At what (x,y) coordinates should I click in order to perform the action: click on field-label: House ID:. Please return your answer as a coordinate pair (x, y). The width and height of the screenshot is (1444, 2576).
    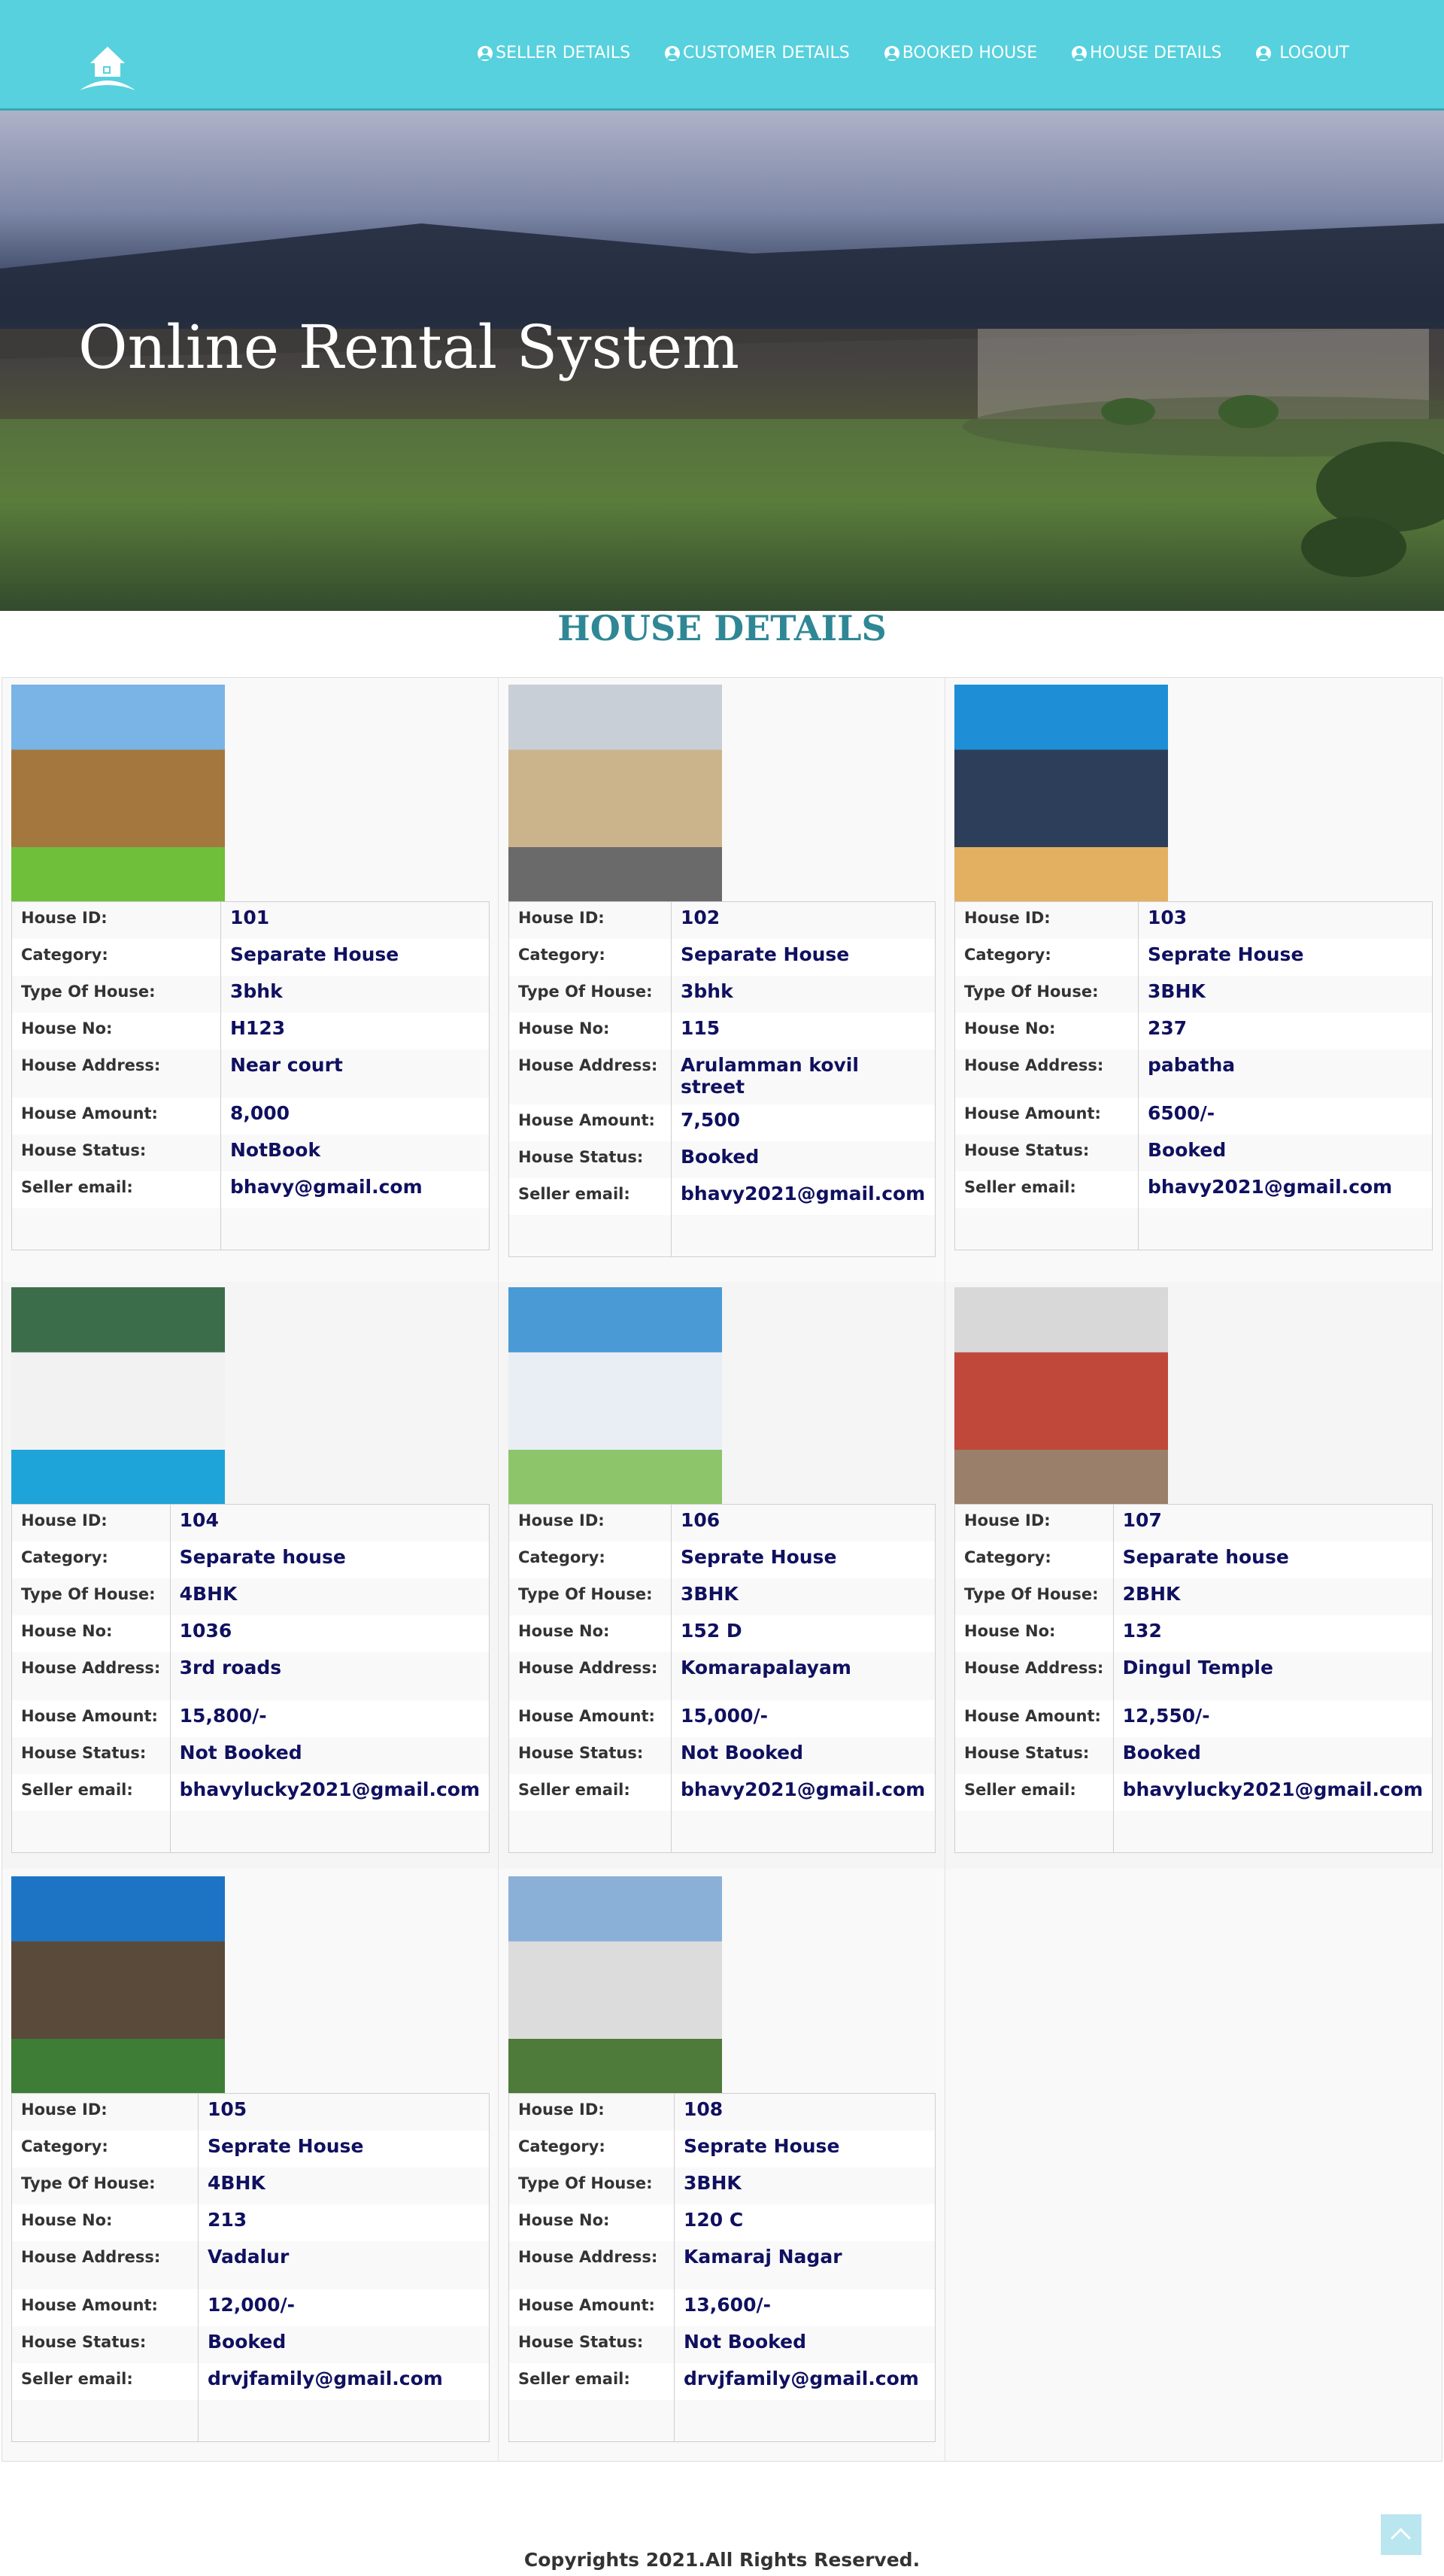
    Looking at the image, I should click on (590, 1523).